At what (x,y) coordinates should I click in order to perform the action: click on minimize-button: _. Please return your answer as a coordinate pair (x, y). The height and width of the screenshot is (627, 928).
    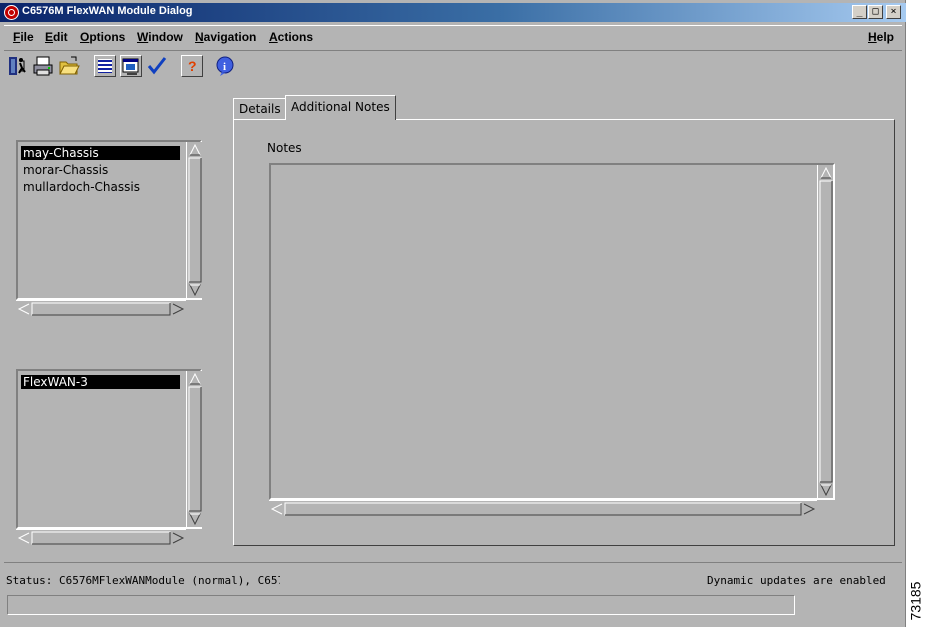
    Looking at the image, I should click on (859, 12).